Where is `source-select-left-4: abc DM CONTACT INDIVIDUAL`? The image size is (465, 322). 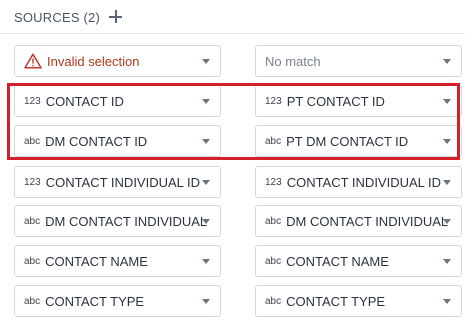 source-select-left-4: abc DM CONTACT INDIVIDUAL is located at coordinates (117, 221).